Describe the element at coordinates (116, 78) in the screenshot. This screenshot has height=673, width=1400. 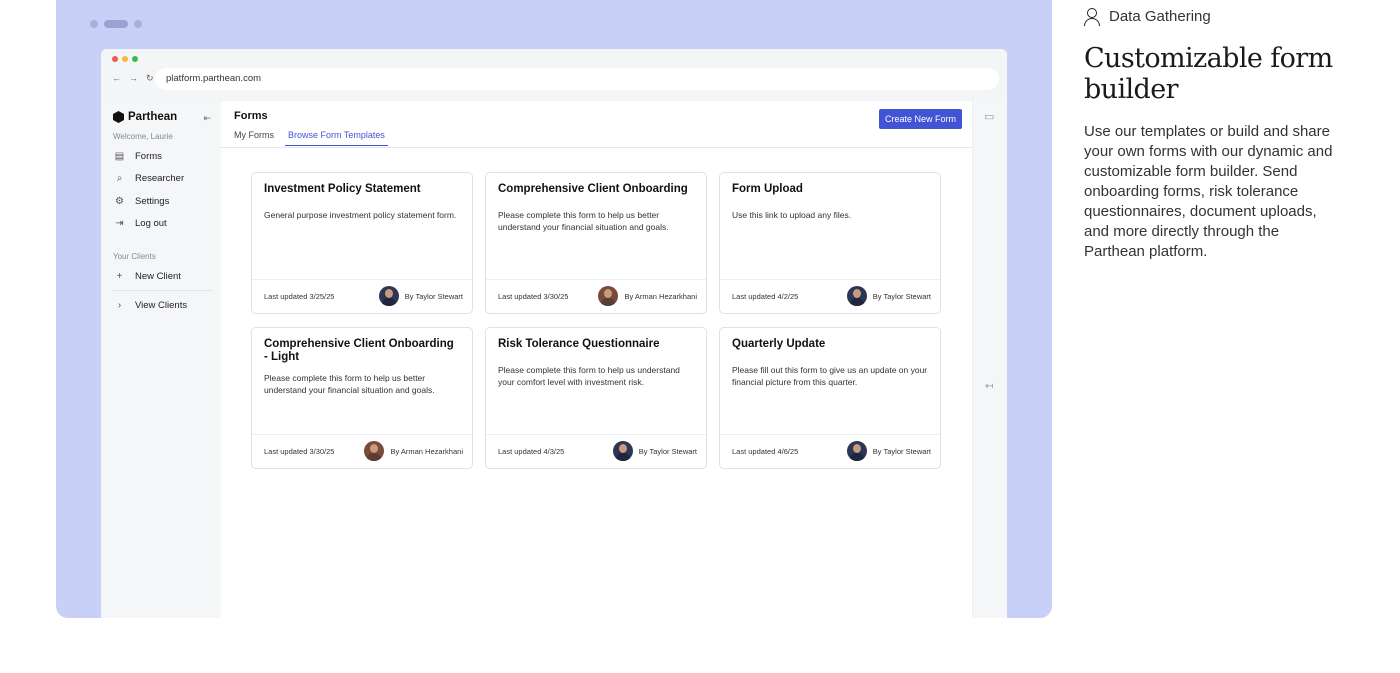
I see `back-arrow-icon: ←` at that location.